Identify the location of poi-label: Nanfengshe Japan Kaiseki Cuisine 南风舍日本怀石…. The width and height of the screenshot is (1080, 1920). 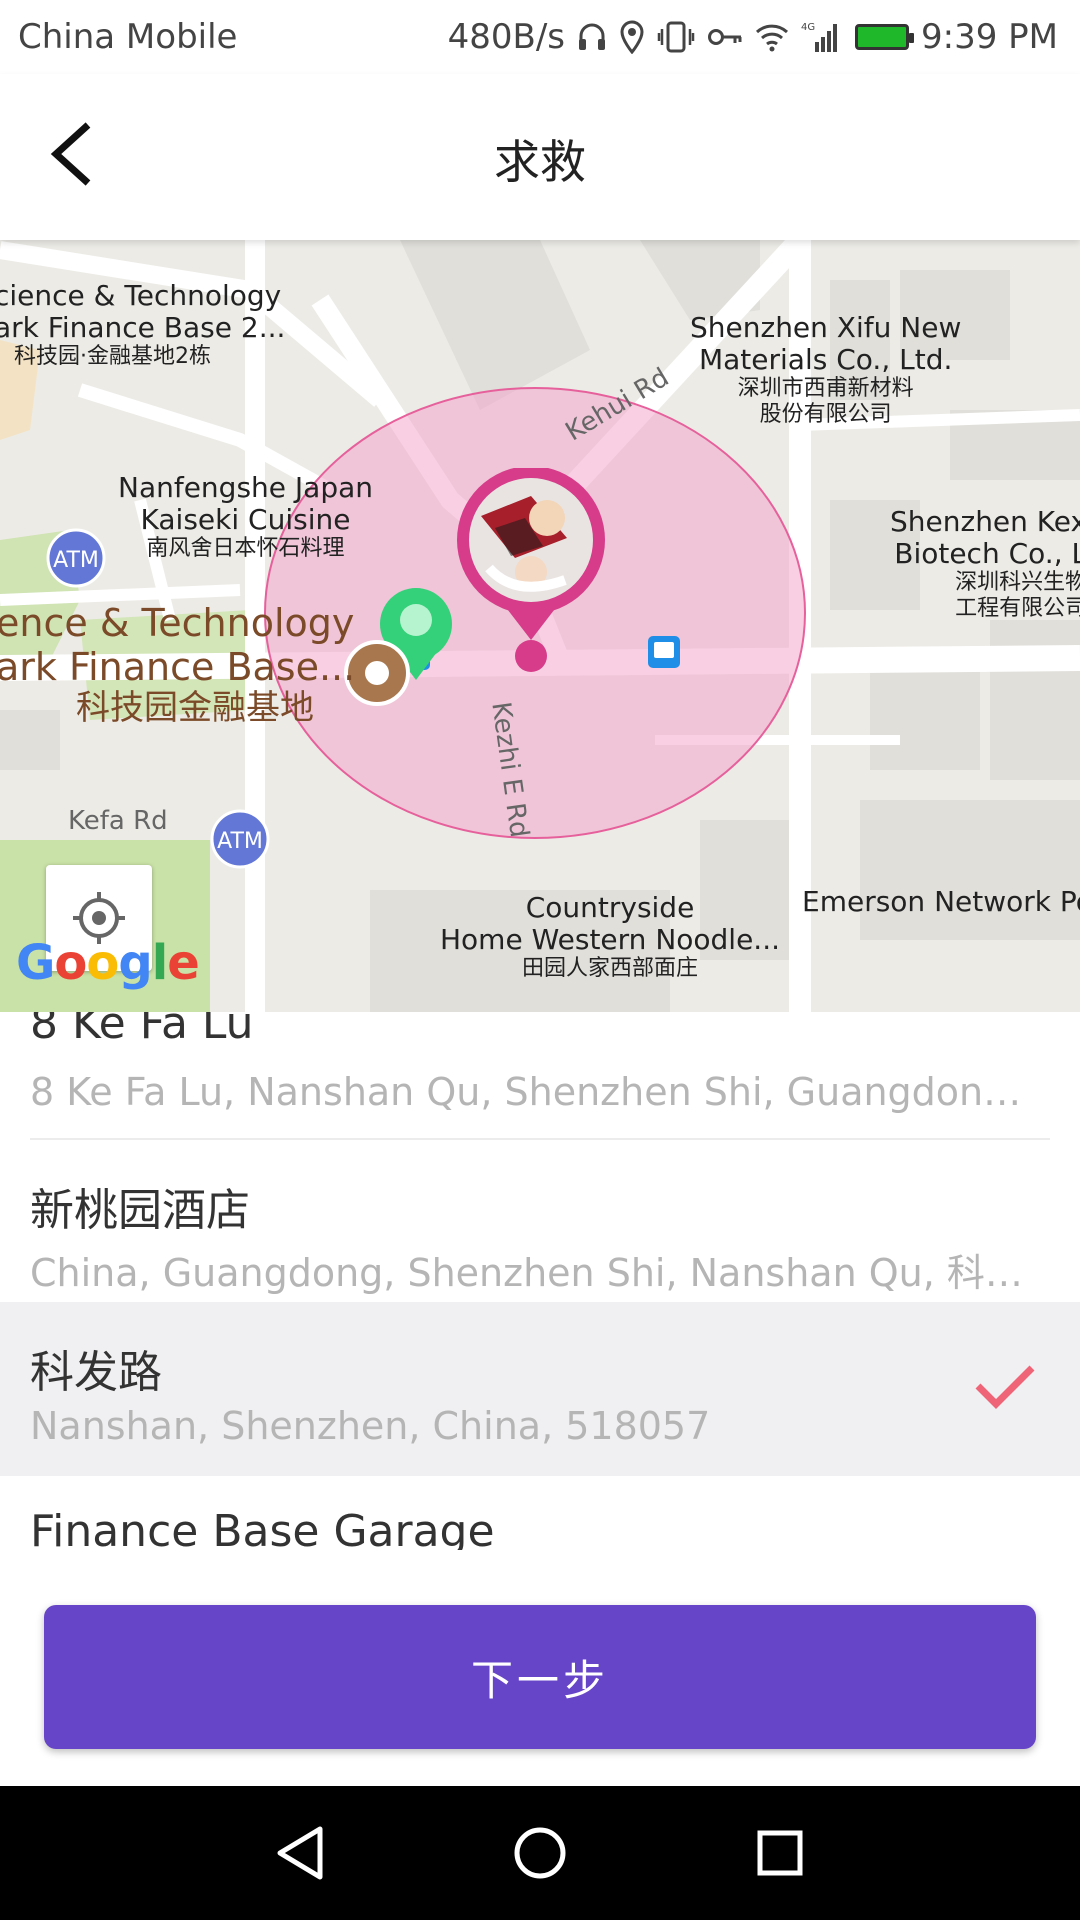
(245, 516).